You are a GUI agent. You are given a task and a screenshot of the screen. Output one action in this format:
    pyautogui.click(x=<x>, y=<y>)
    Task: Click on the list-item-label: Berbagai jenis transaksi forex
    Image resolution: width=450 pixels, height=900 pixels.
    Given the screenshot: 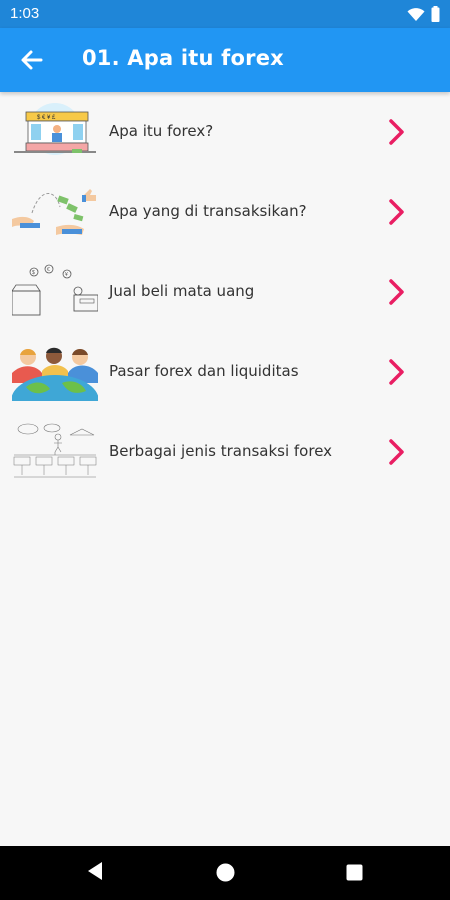 What is the action you would take?
    pyautogui.click(x=221, y=451)
    